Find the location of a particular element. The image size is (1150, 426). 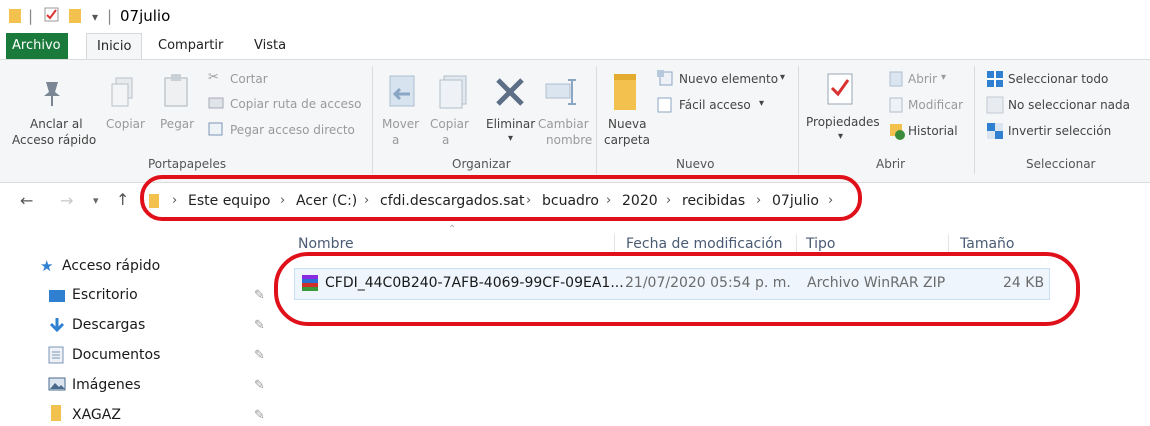

sidebar-item-xagaz: XAGAZ is located at coordinates (96, 415).